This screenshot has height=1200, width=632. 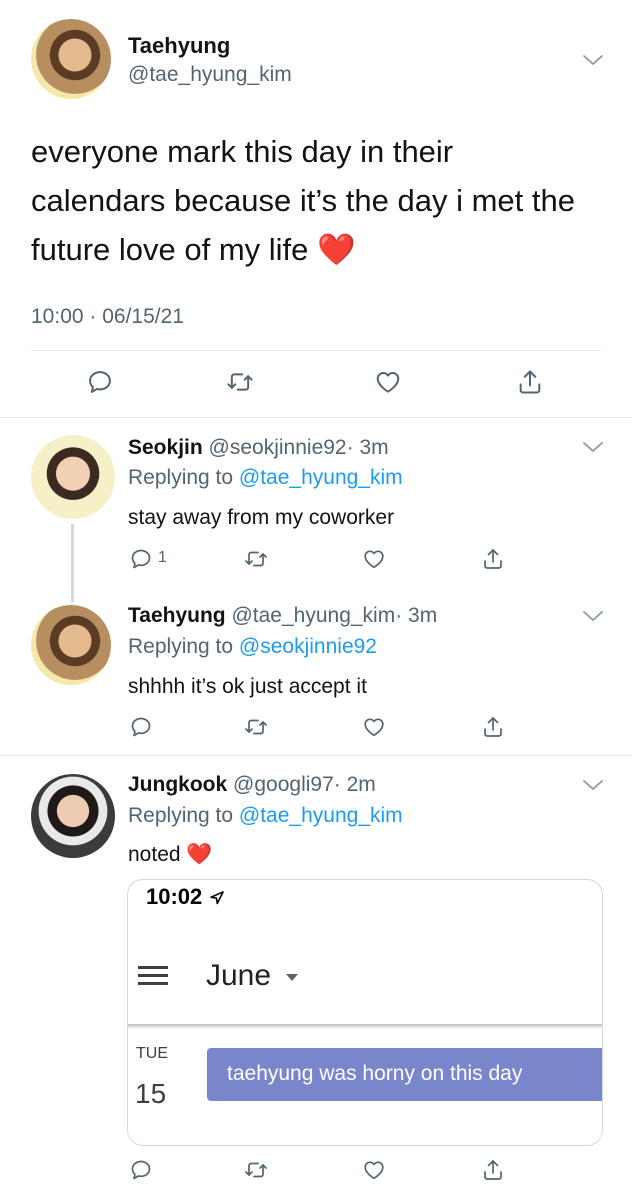 I want to click on author-handle: @googli97, so click(x=283, y=784).